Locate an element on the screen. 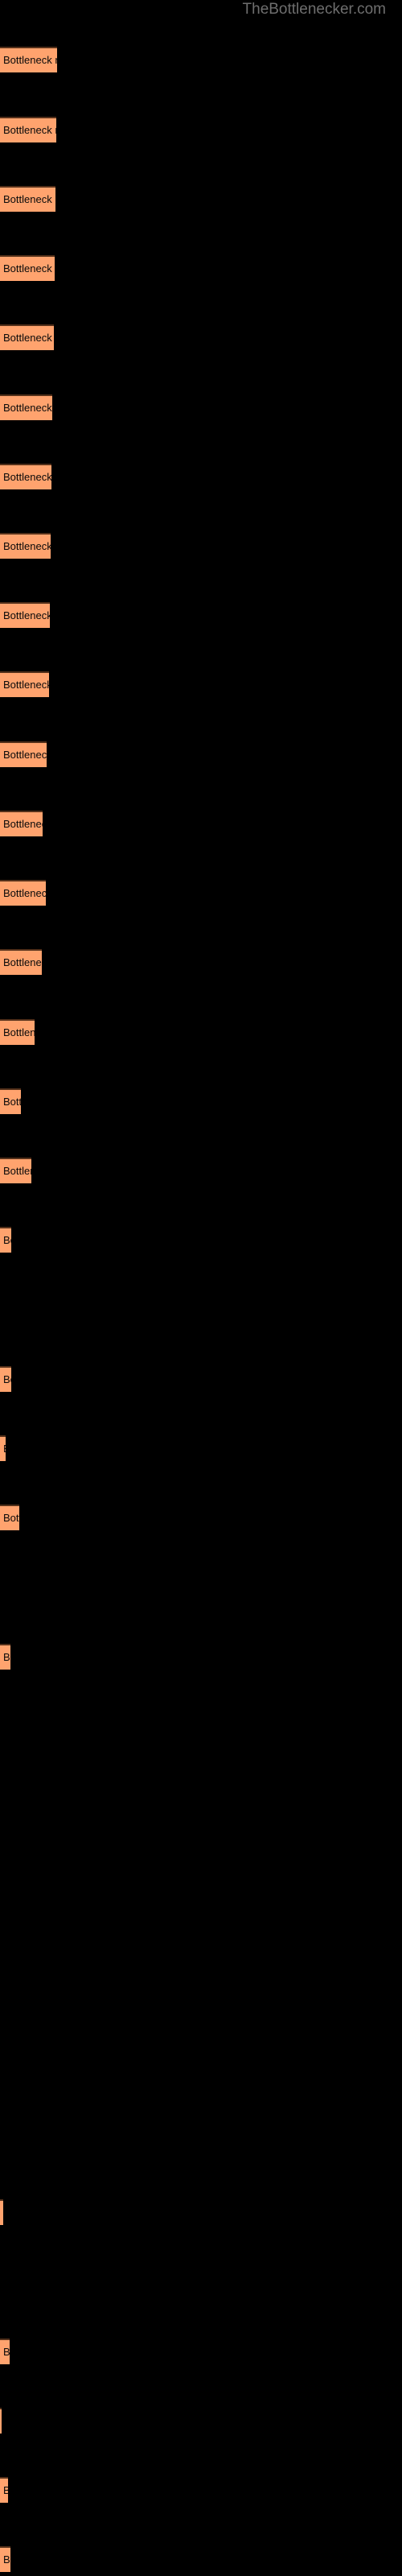 The height and width of the screenshot is (2576, 402). bar-15: Bottleneck result is located at coordinates (17, 1032).